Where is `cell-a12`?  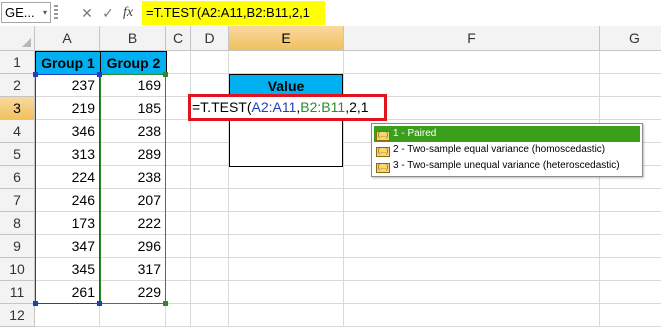
cell-a12 is located at coordinates (67, 315).